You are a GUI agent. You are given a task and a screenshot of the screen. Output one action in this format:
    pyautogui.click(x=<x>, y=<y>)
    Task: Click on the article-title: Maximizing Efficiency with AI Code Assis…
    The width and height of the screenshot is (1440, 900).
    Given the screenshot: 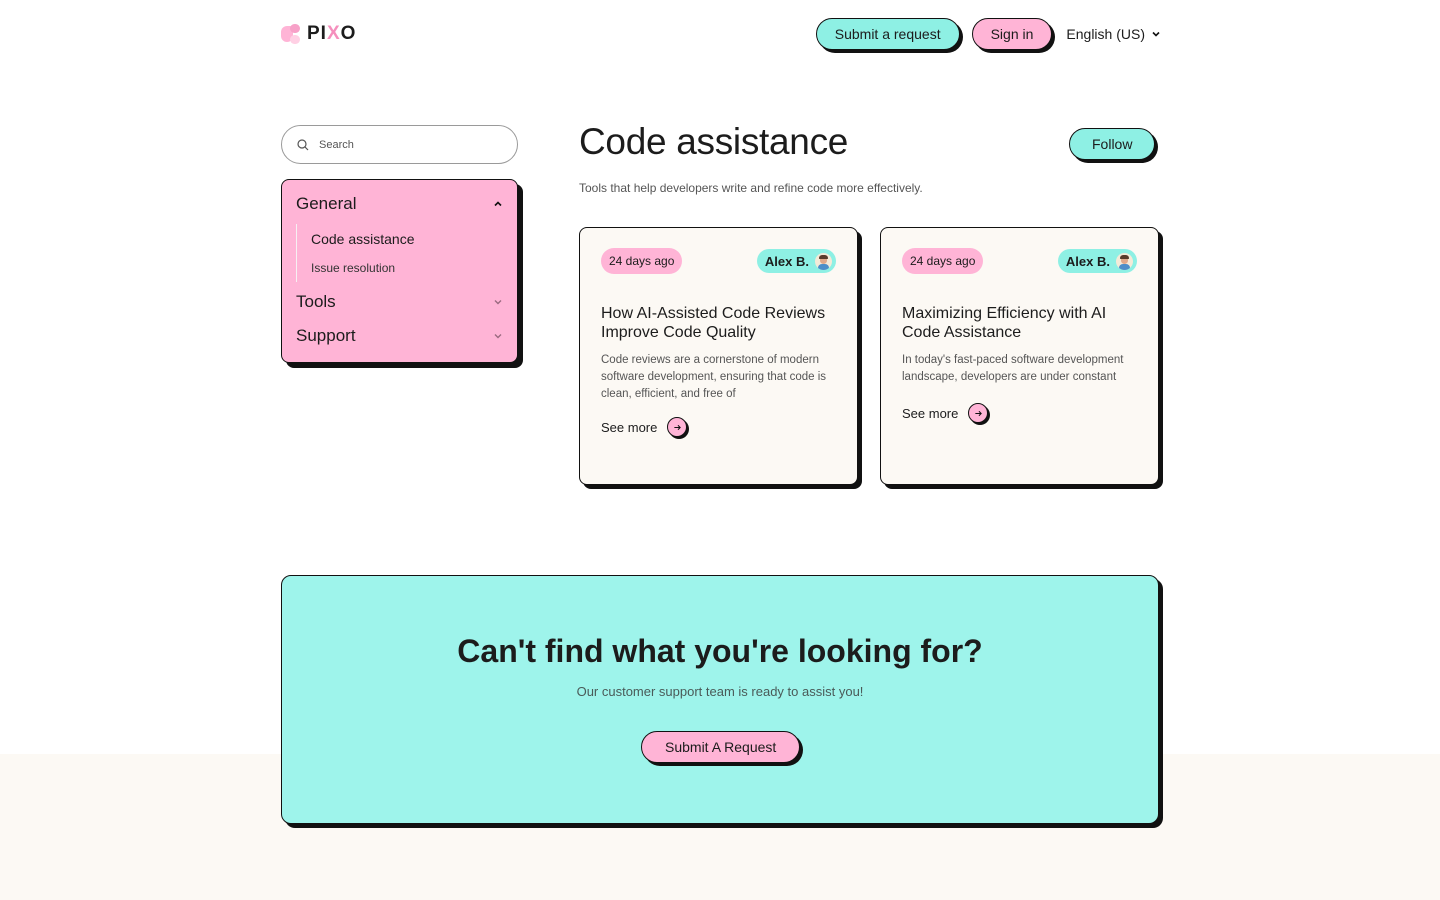 What is the action you would take?
    pyautogui.click(x=1019, y=323)
    